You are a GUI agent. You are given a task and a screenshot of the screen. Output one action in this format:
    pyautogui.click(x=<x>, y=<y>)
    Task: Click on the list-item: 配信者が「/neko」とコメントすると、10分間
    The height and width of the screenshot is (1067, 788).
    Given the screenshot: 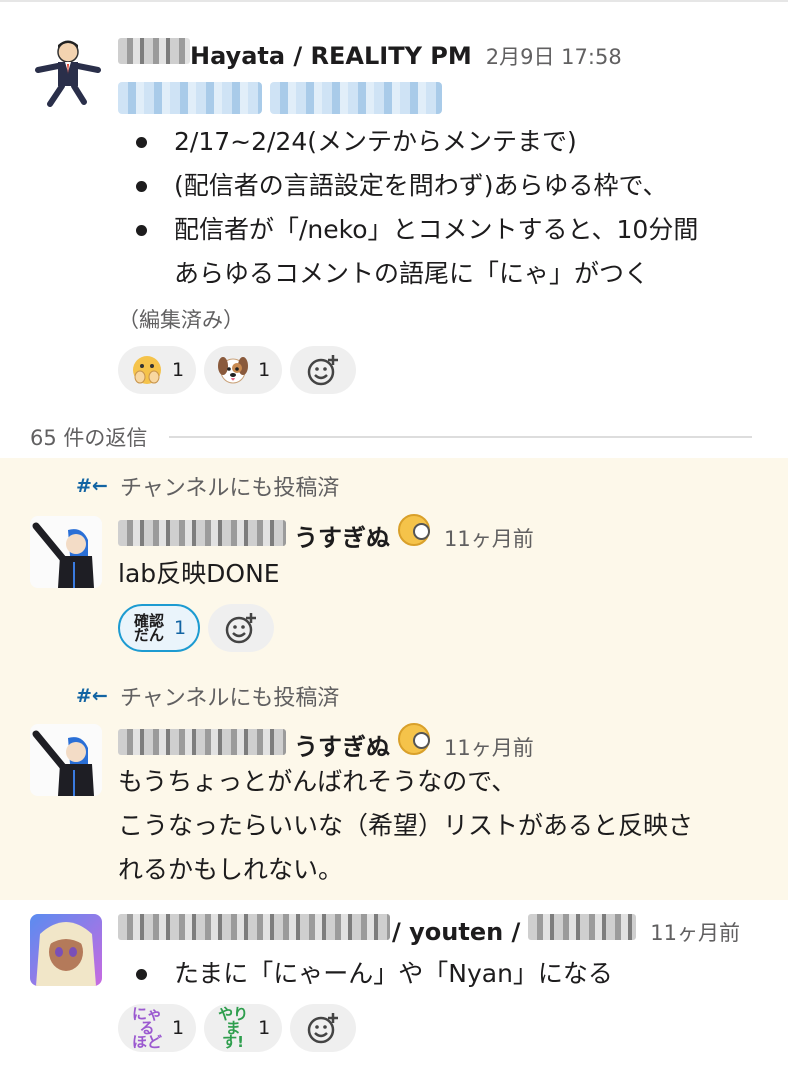 What is the action you would take?
    pyautogui.click(x=408, y=230)
    